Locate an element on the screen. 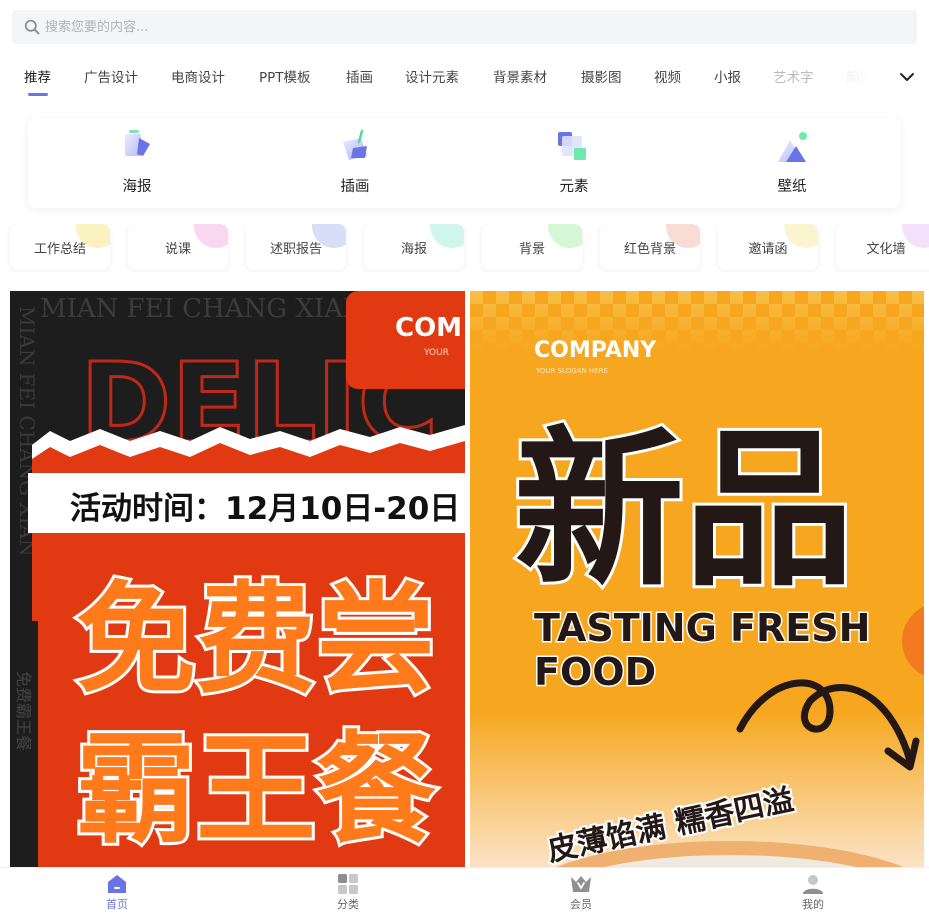  nav-label: 会员 is located at coordinates (581, 904).